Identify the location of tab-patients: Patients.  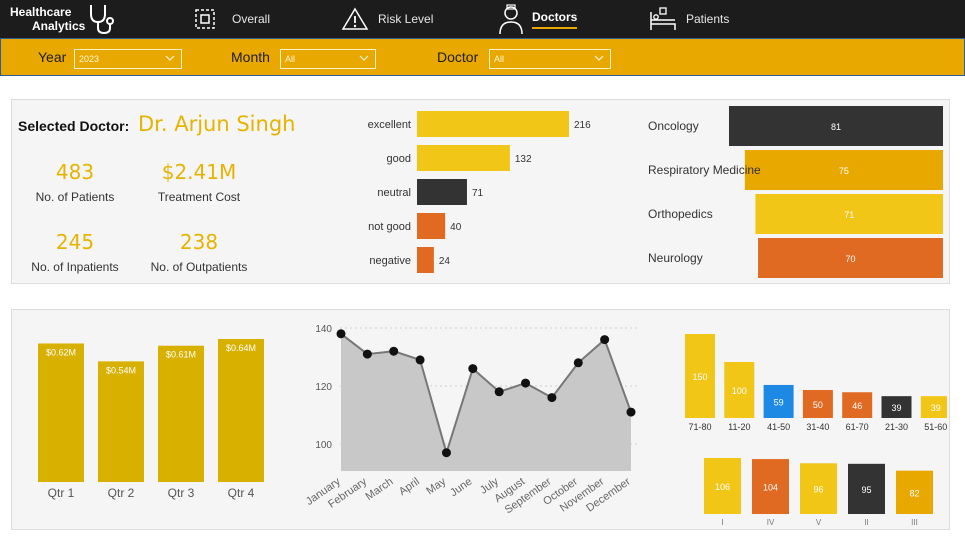
(688, 19).